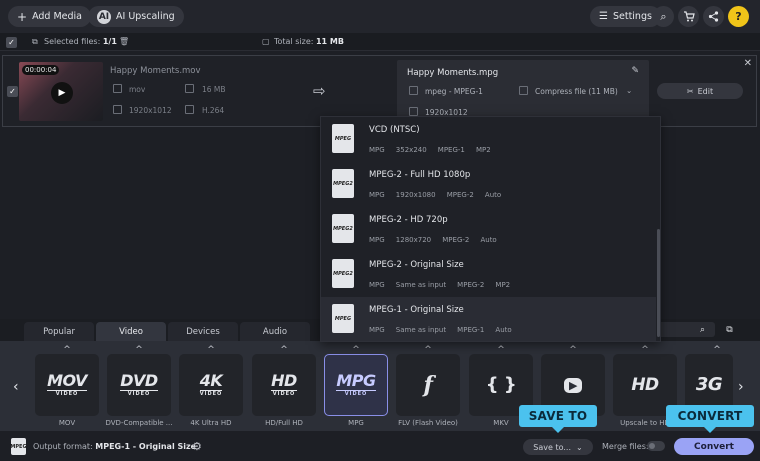 Image resolution: width=760 pixels, height=461 pixels. What do you see at coordinates (573, 385) in the screenshot?
I see `youtube-logo-icon: ▶` at bounding box center [573, 385].